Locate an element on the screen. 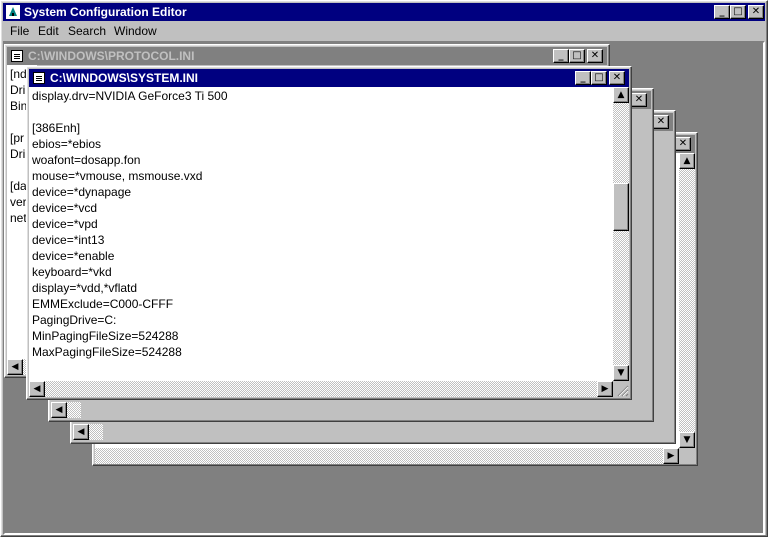  text-line: device=*enable is located at coordinates (73, 256).